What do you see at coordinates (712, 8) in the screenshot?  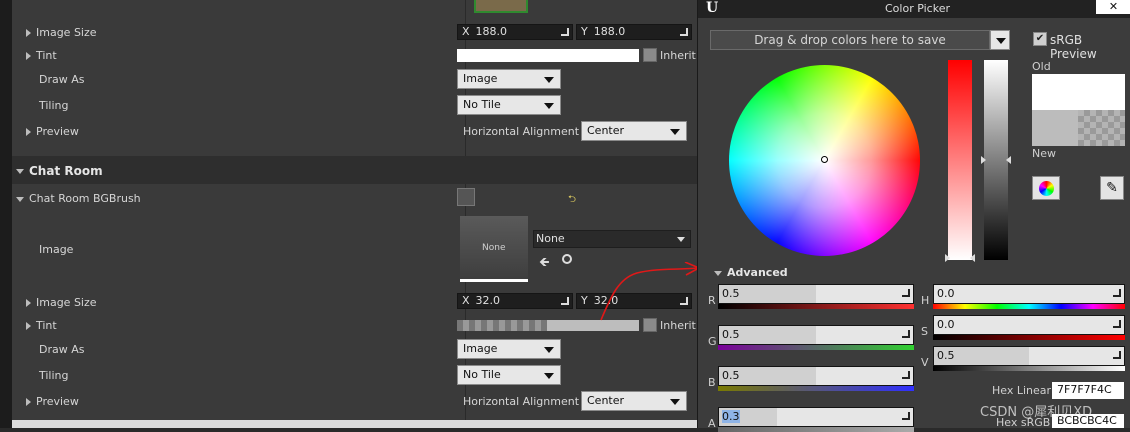 I see `unreal-logo-icon: U` at bounding box center [712, 8].